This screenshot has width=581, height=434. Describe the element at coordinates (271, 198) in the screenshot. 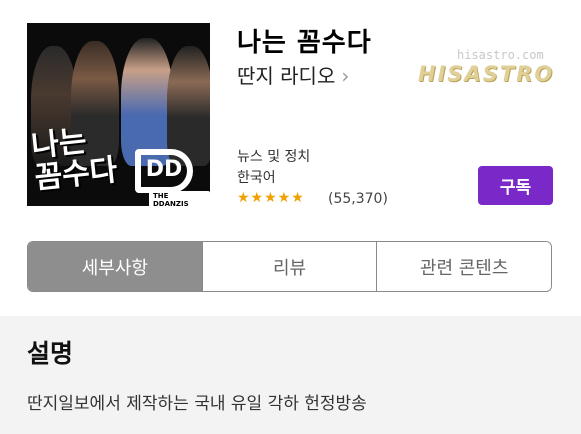

I see `star-rating-icon: ★★★★★` at that location.